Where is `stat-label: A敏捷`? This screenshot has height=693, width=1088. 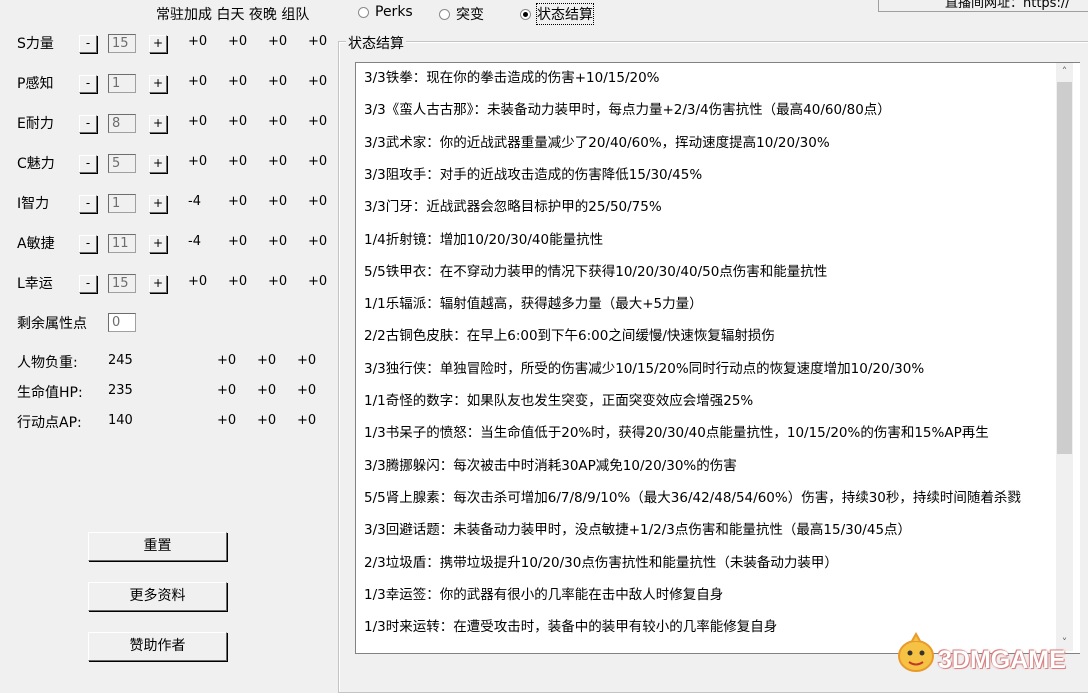
stat-label: A敏捷 is located at coordinates (36, 244).